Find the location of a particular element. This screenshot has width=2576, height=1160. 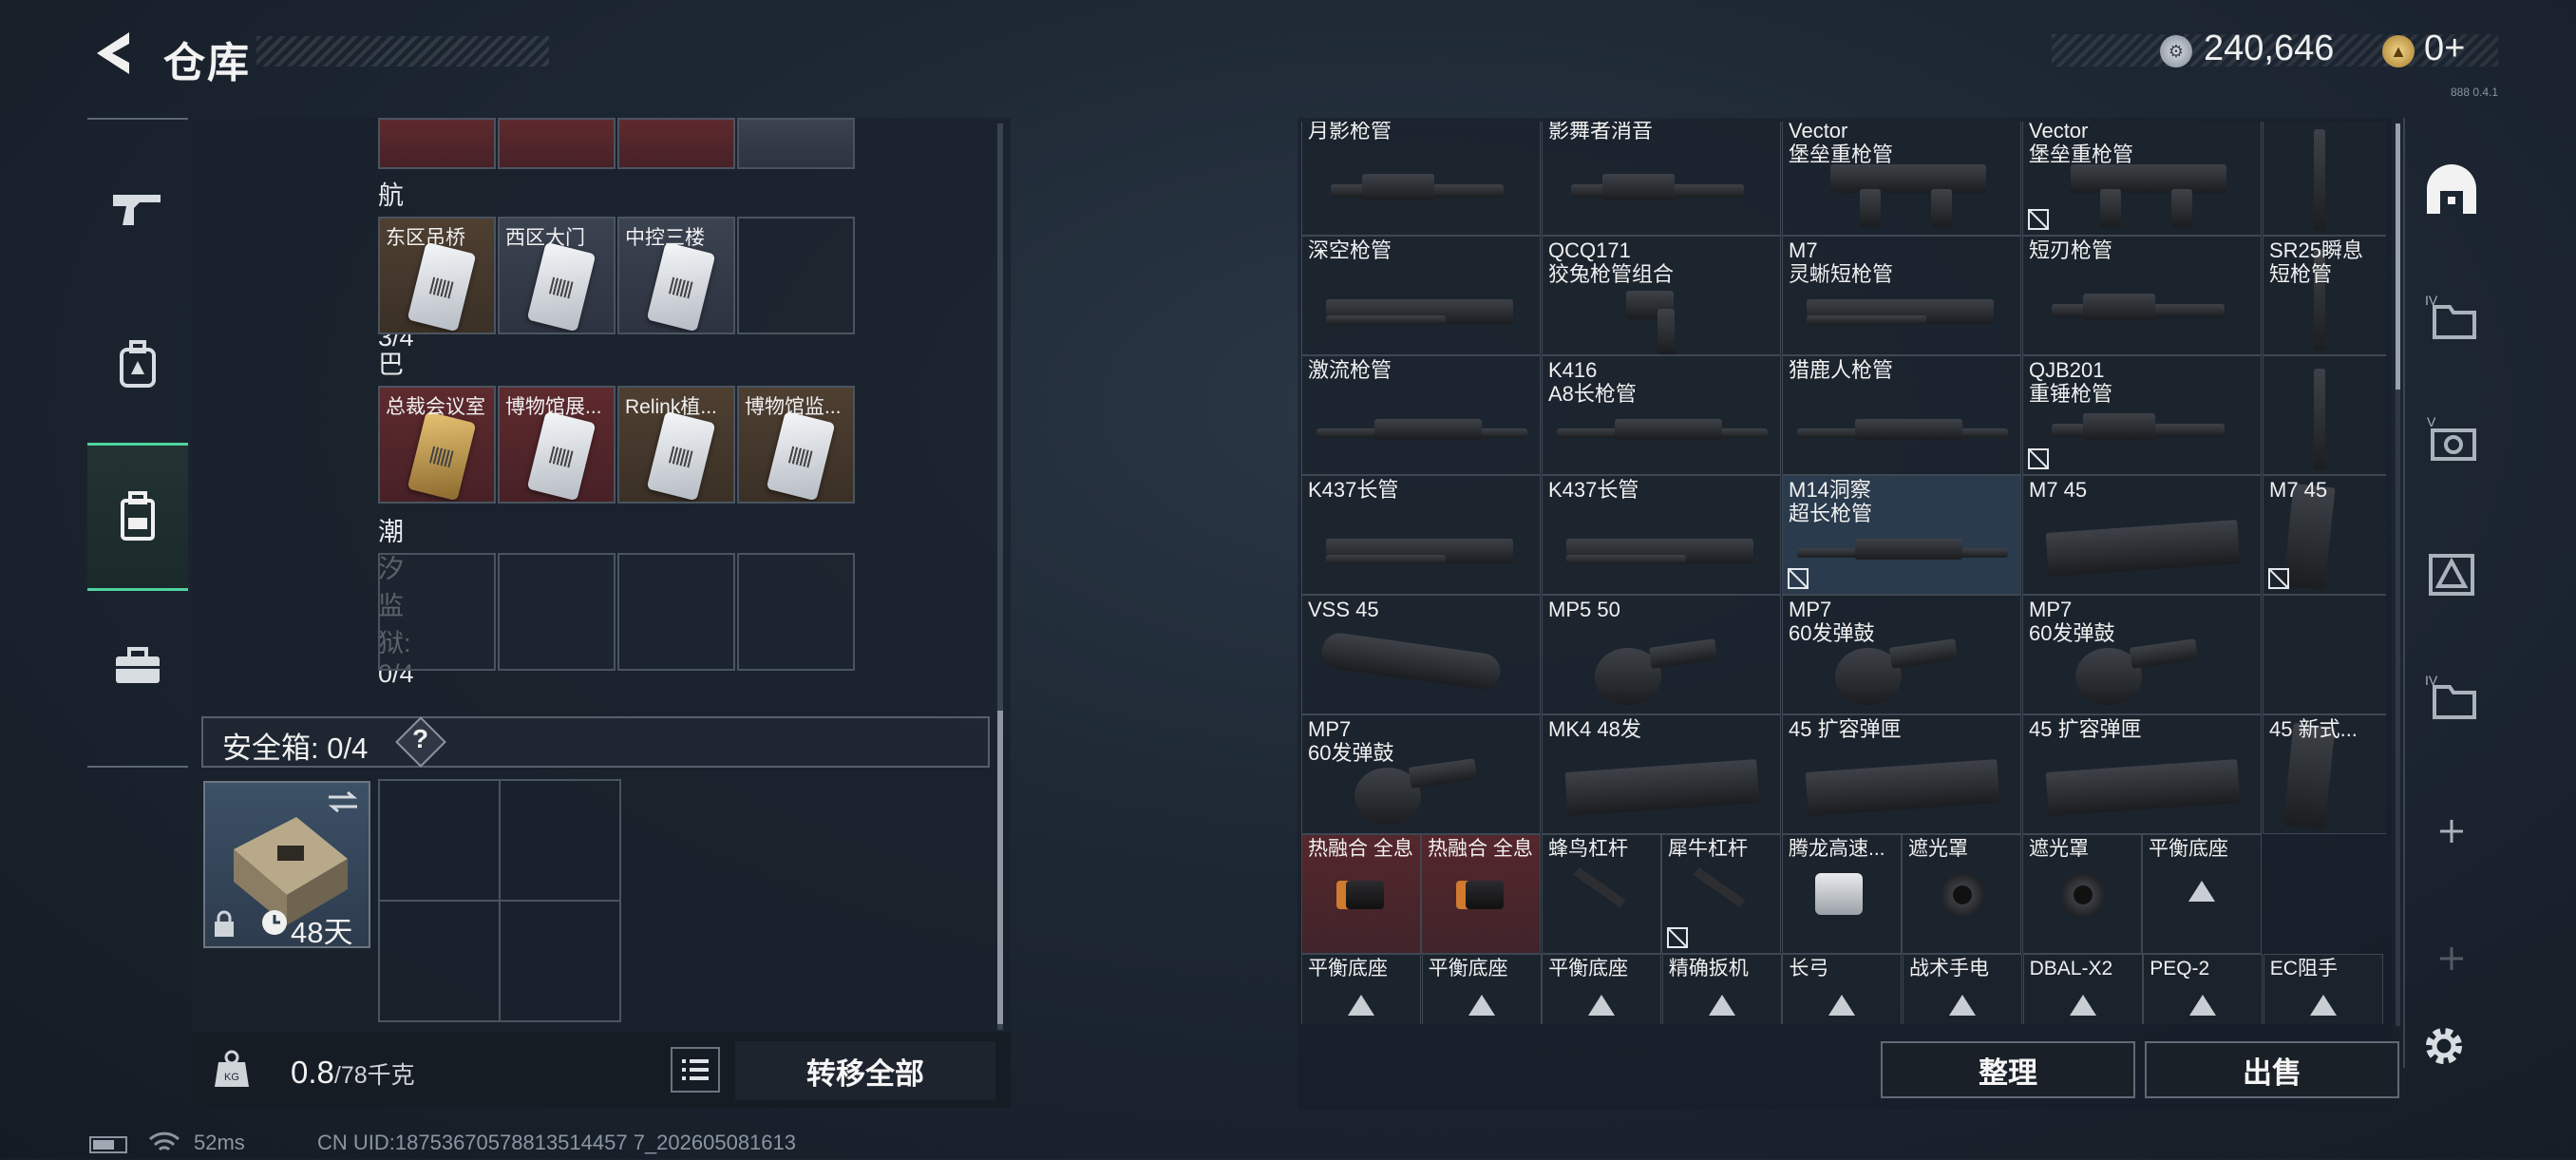

keycard-slot: 西区大门 is located at coordinates (557, 275).